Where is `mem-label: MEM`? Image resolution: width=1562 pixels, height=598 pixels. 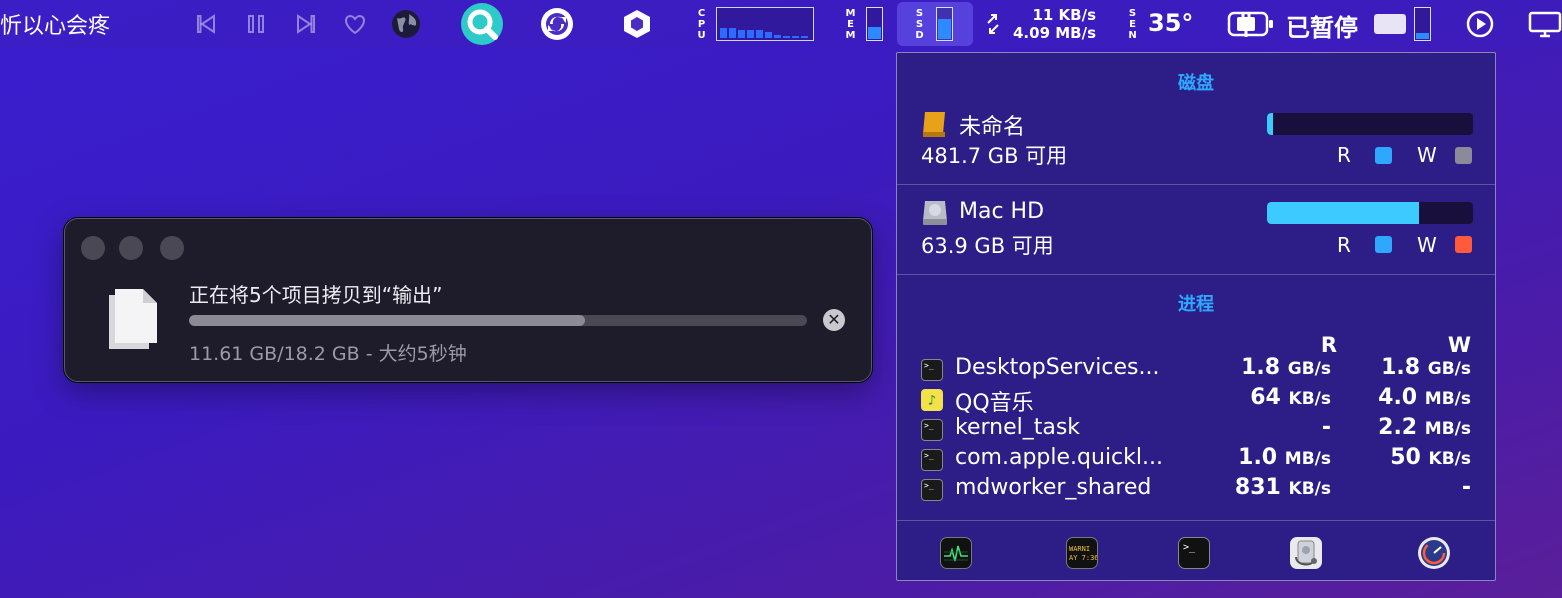
mem-label: MEM is located at coordinates (850, 24).